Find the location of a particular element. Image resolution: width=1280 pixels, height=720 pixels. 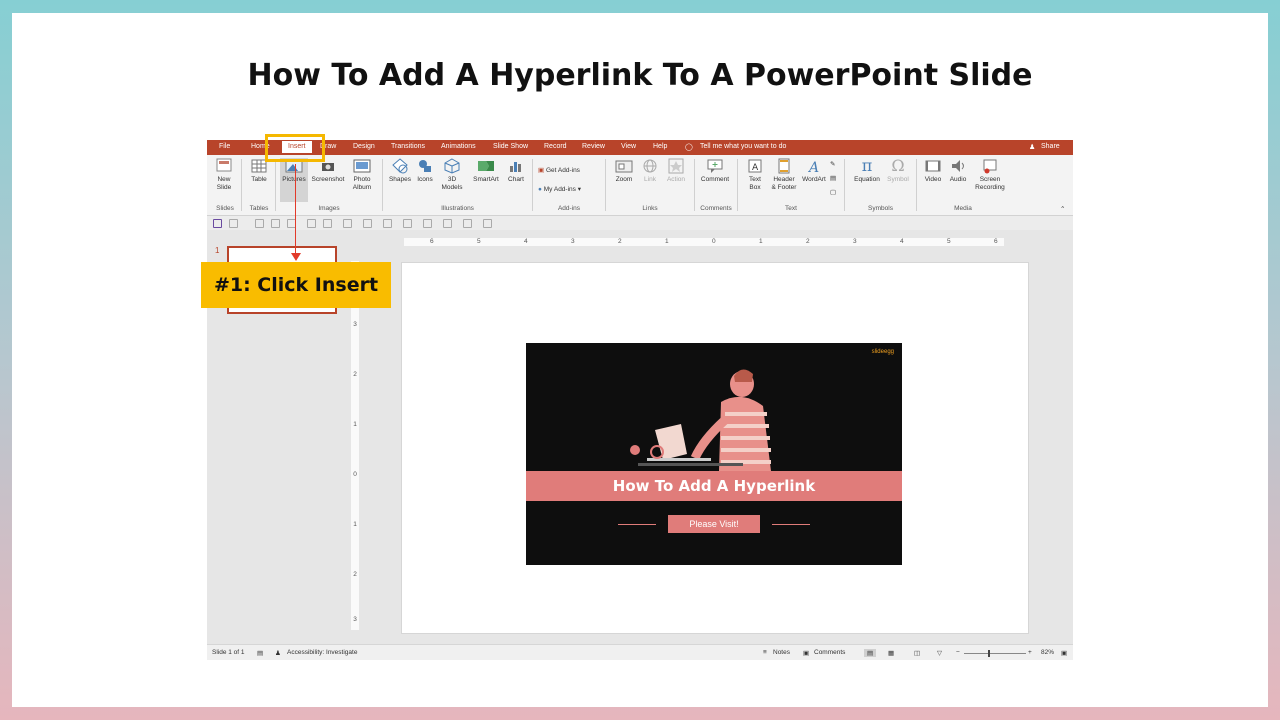

accessibility-status: Accessibility: Investigate is located at coordinates (322, 652).